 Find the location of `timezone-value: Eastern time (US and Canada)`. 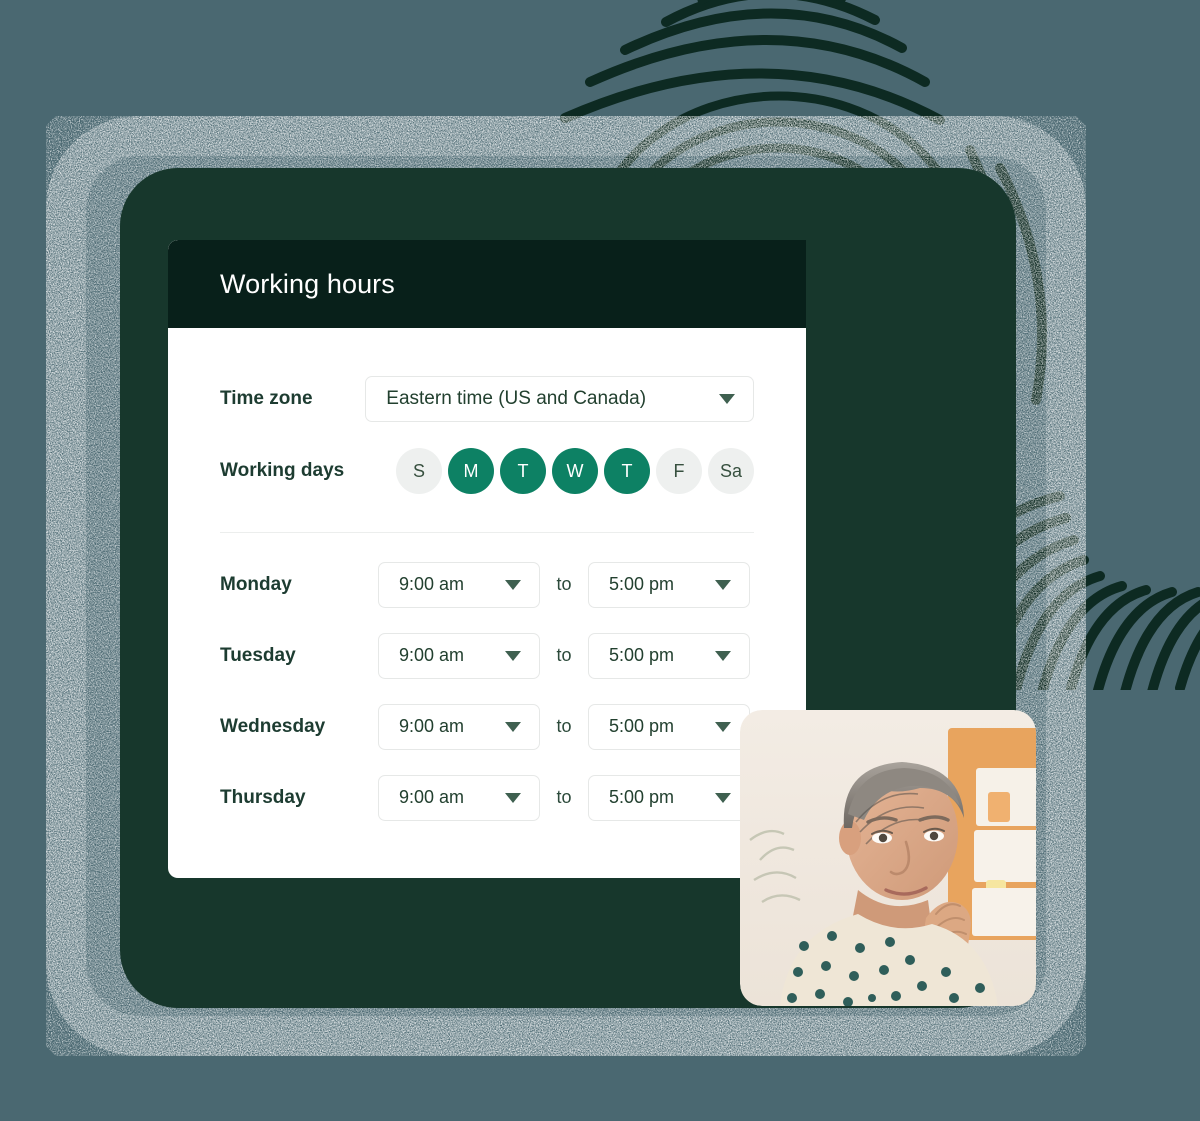

timezone-value: Eastern time (US and Canada) is located at coordinates (516, 398).